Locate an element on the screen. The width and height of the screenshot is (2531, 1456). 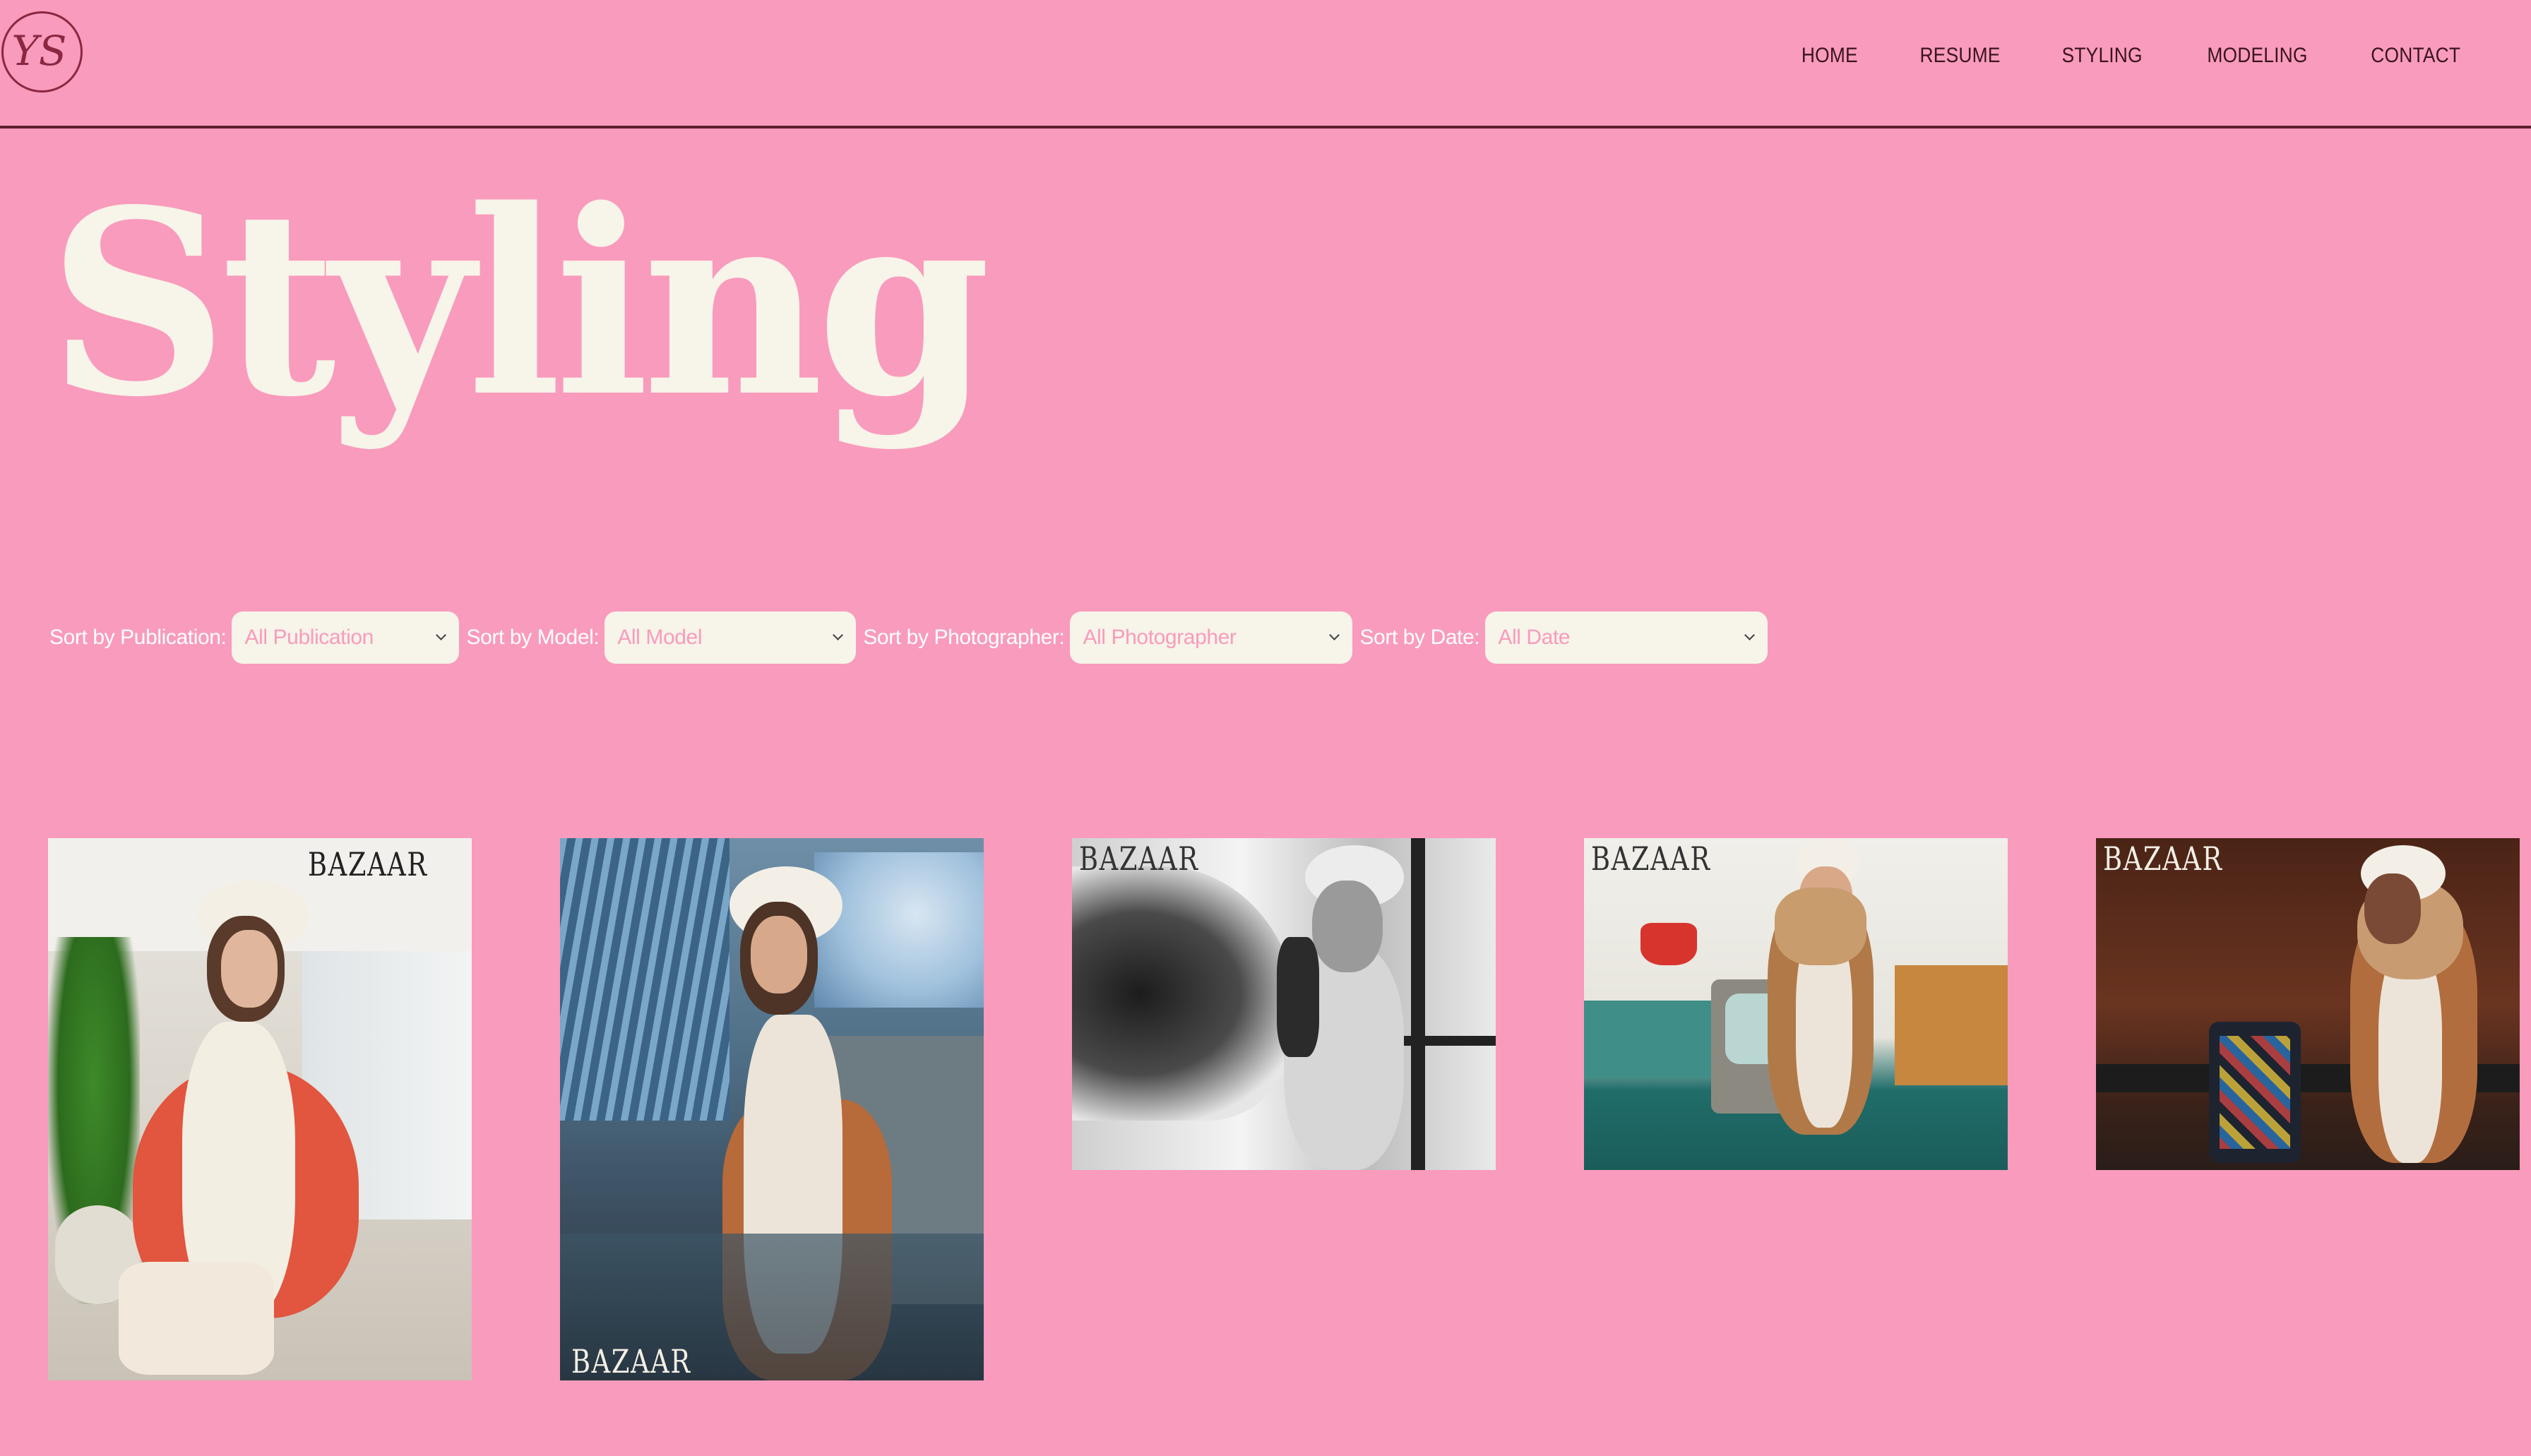
date-filter-label: Sort by Date: is located at coordinates (1419, 637).